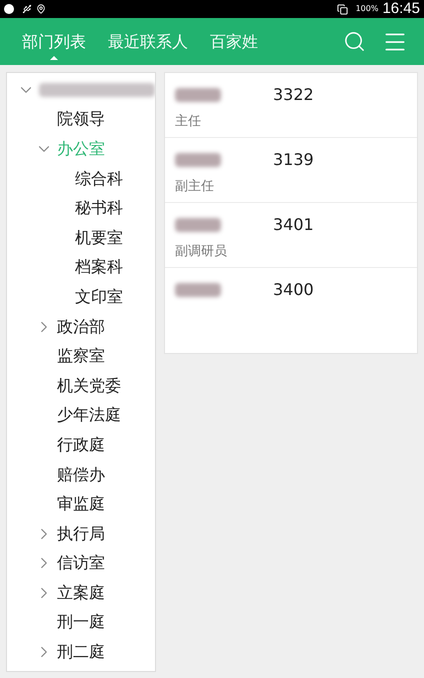 The image size is (424, 678). I want to click on tree-item: 院领导, so click(81, 119).